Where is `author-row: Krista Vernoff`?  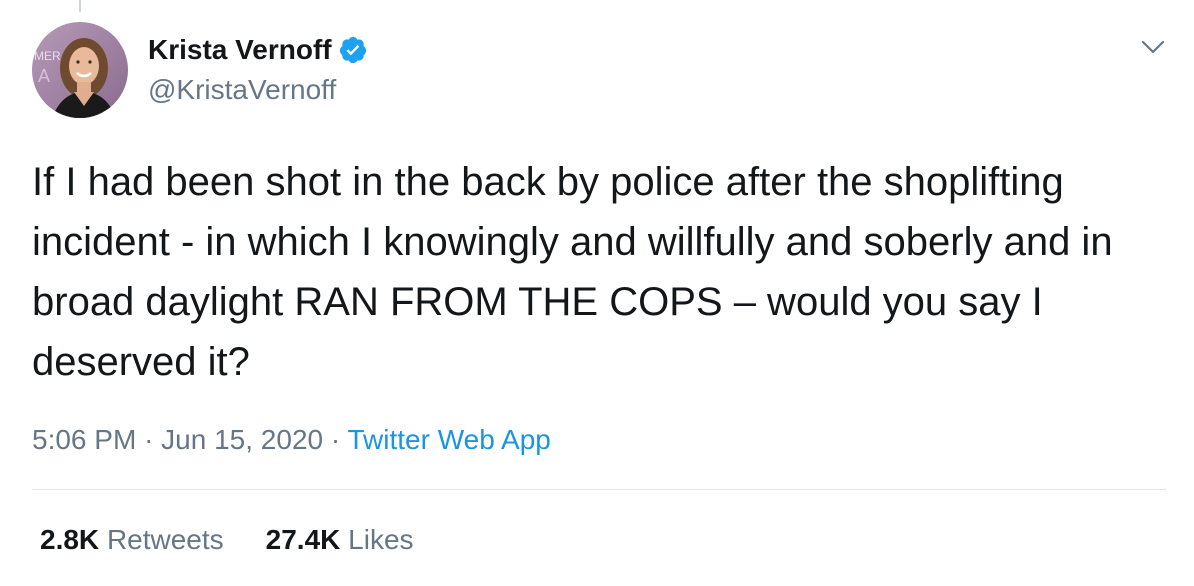
author-row: Krista Vernoff is located at coordinates (258, 50).